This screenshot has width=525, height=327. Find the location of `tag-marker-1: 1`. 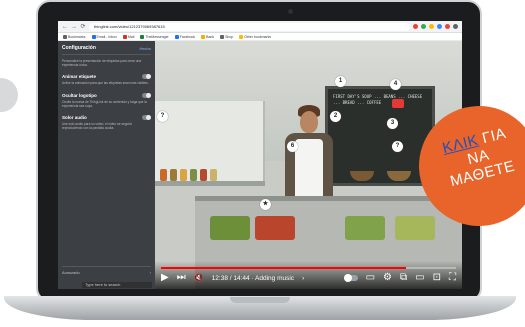

tag-marker-1: 1 is located at coordinates (340, 81).